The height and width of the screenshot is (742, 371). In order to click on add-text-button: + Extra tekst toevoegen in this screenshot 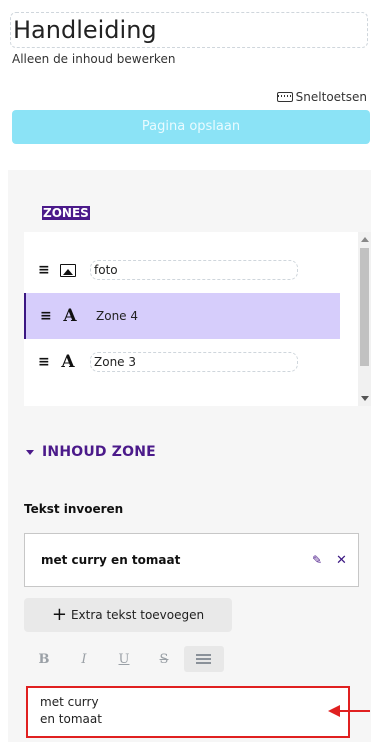, I will do `click(128, 615)`.